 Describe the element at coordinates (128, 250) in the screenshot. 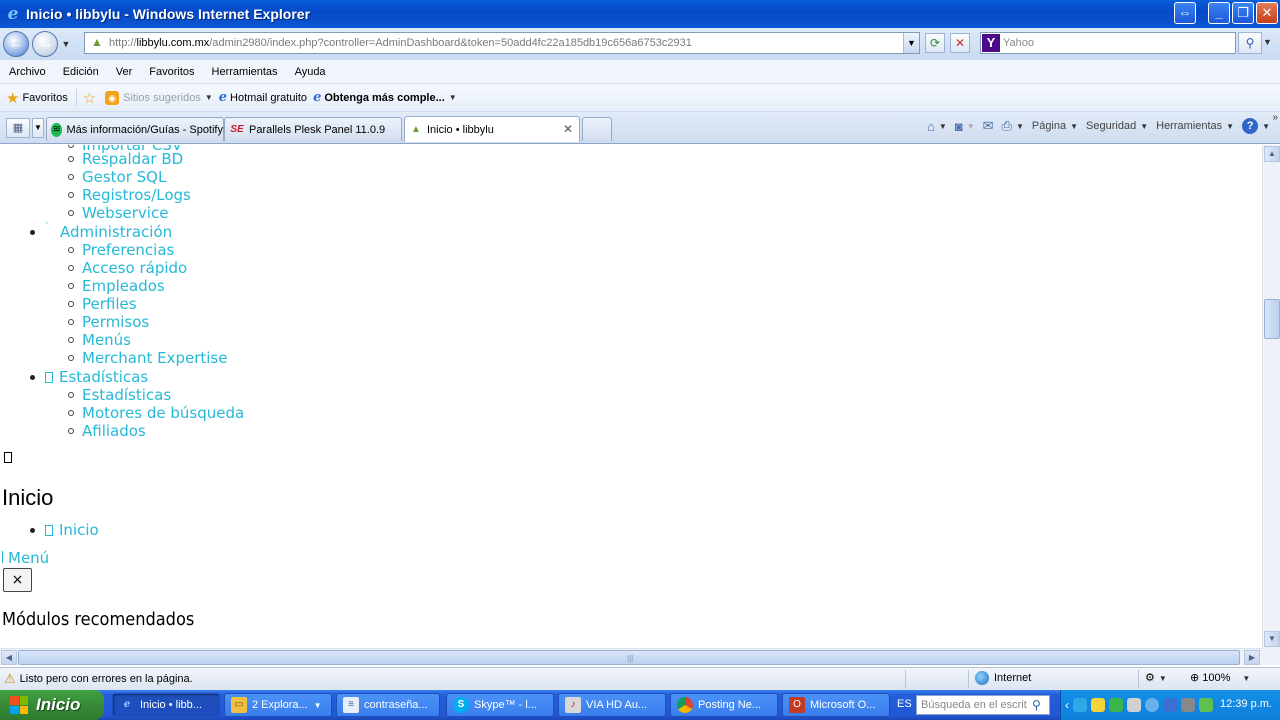

I see `nav-link: Preferencias` at that location.